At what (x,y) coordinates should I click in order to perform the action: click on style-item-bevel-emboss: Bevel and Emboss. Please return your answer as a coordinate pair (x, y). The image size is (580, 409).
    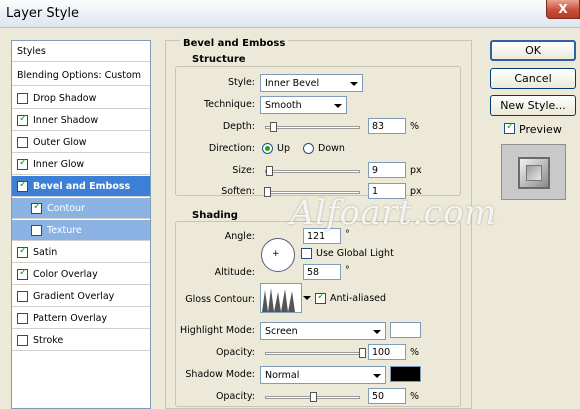
    Looking at the image, I should click on (81, 186).